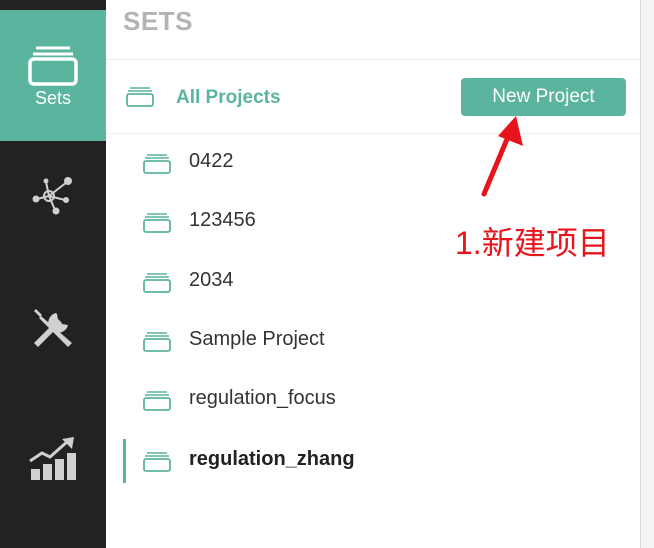 Image resolution: width=654 pixels, height=548 pixels. Describe the element at coordinates (222, 220) in the screenshot. I see `project-name: 123456` at that location.